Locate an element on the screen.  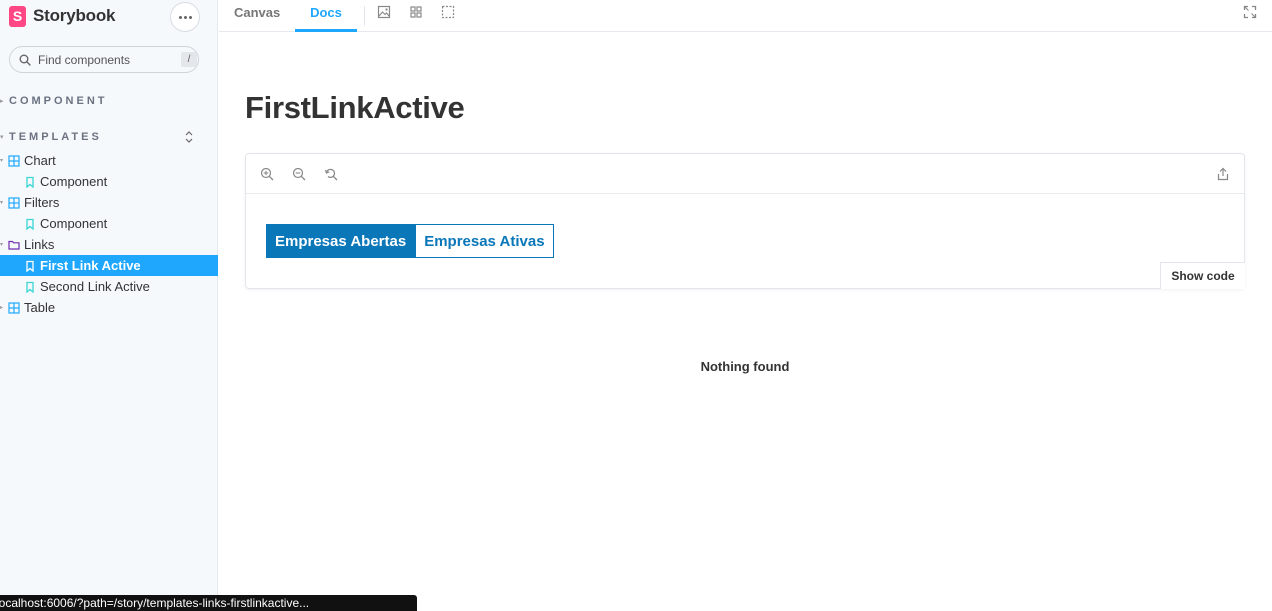
preview-toolbar is located at coordinates (745, 174).